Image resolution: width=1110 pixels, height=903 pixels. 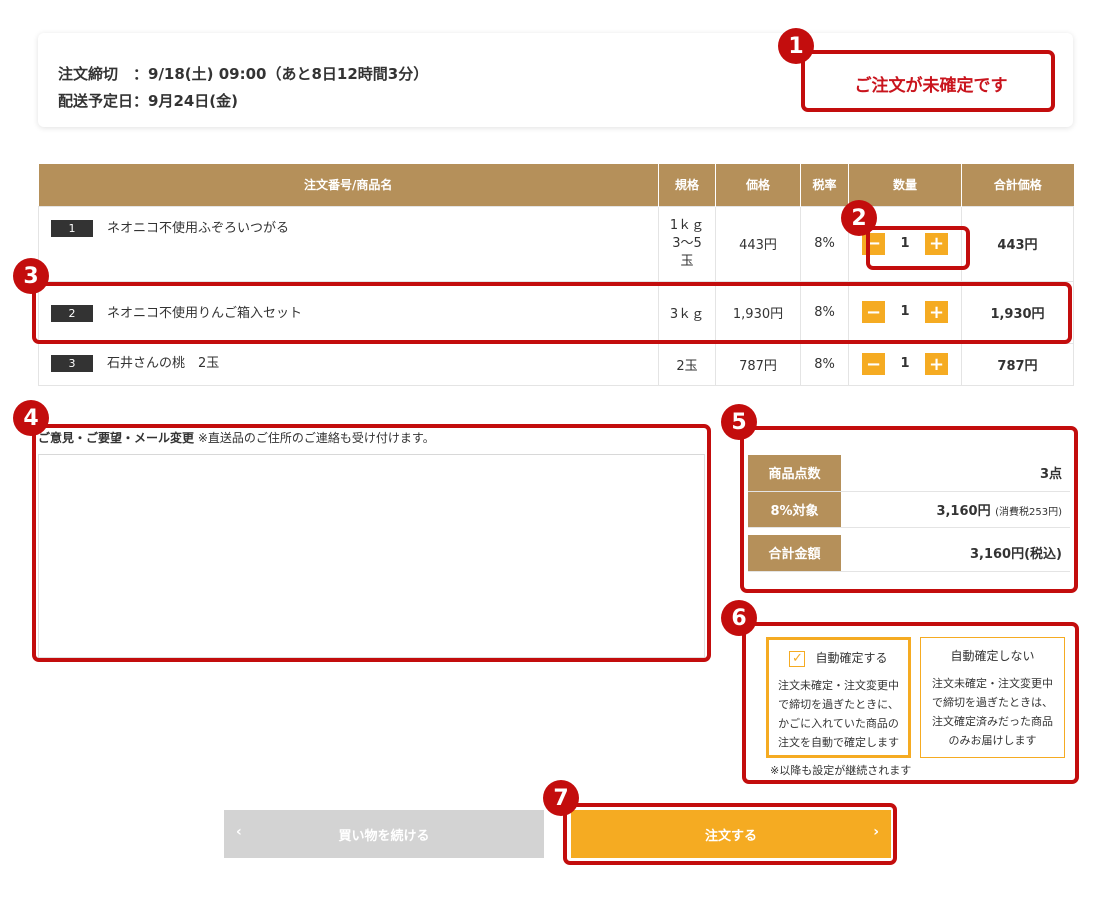 I want to click on item-spec: 1ｋｇ 3～5 玉, so click(x=687, y=243).